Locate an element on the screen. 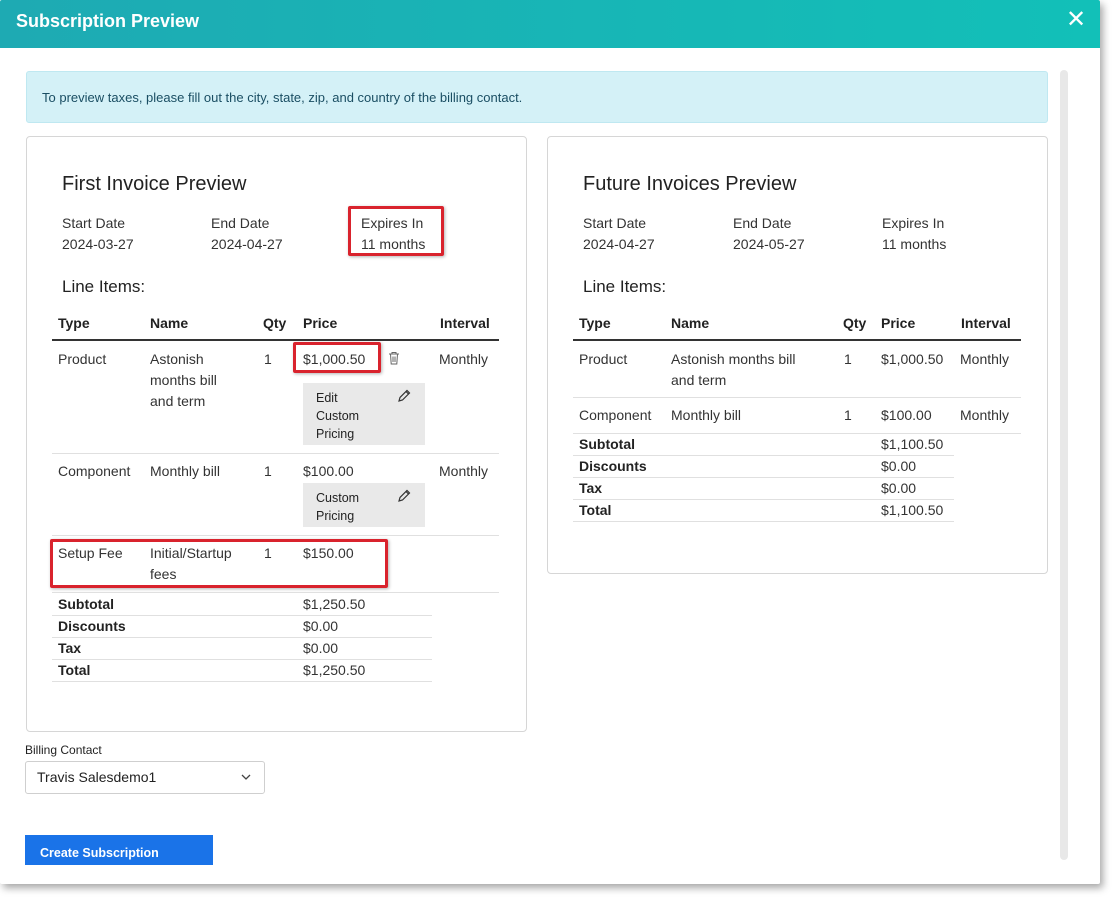 This screenshot has height=897, width=1113. row1-name: Astonish months bill and term is located at coordinates (183, 380).